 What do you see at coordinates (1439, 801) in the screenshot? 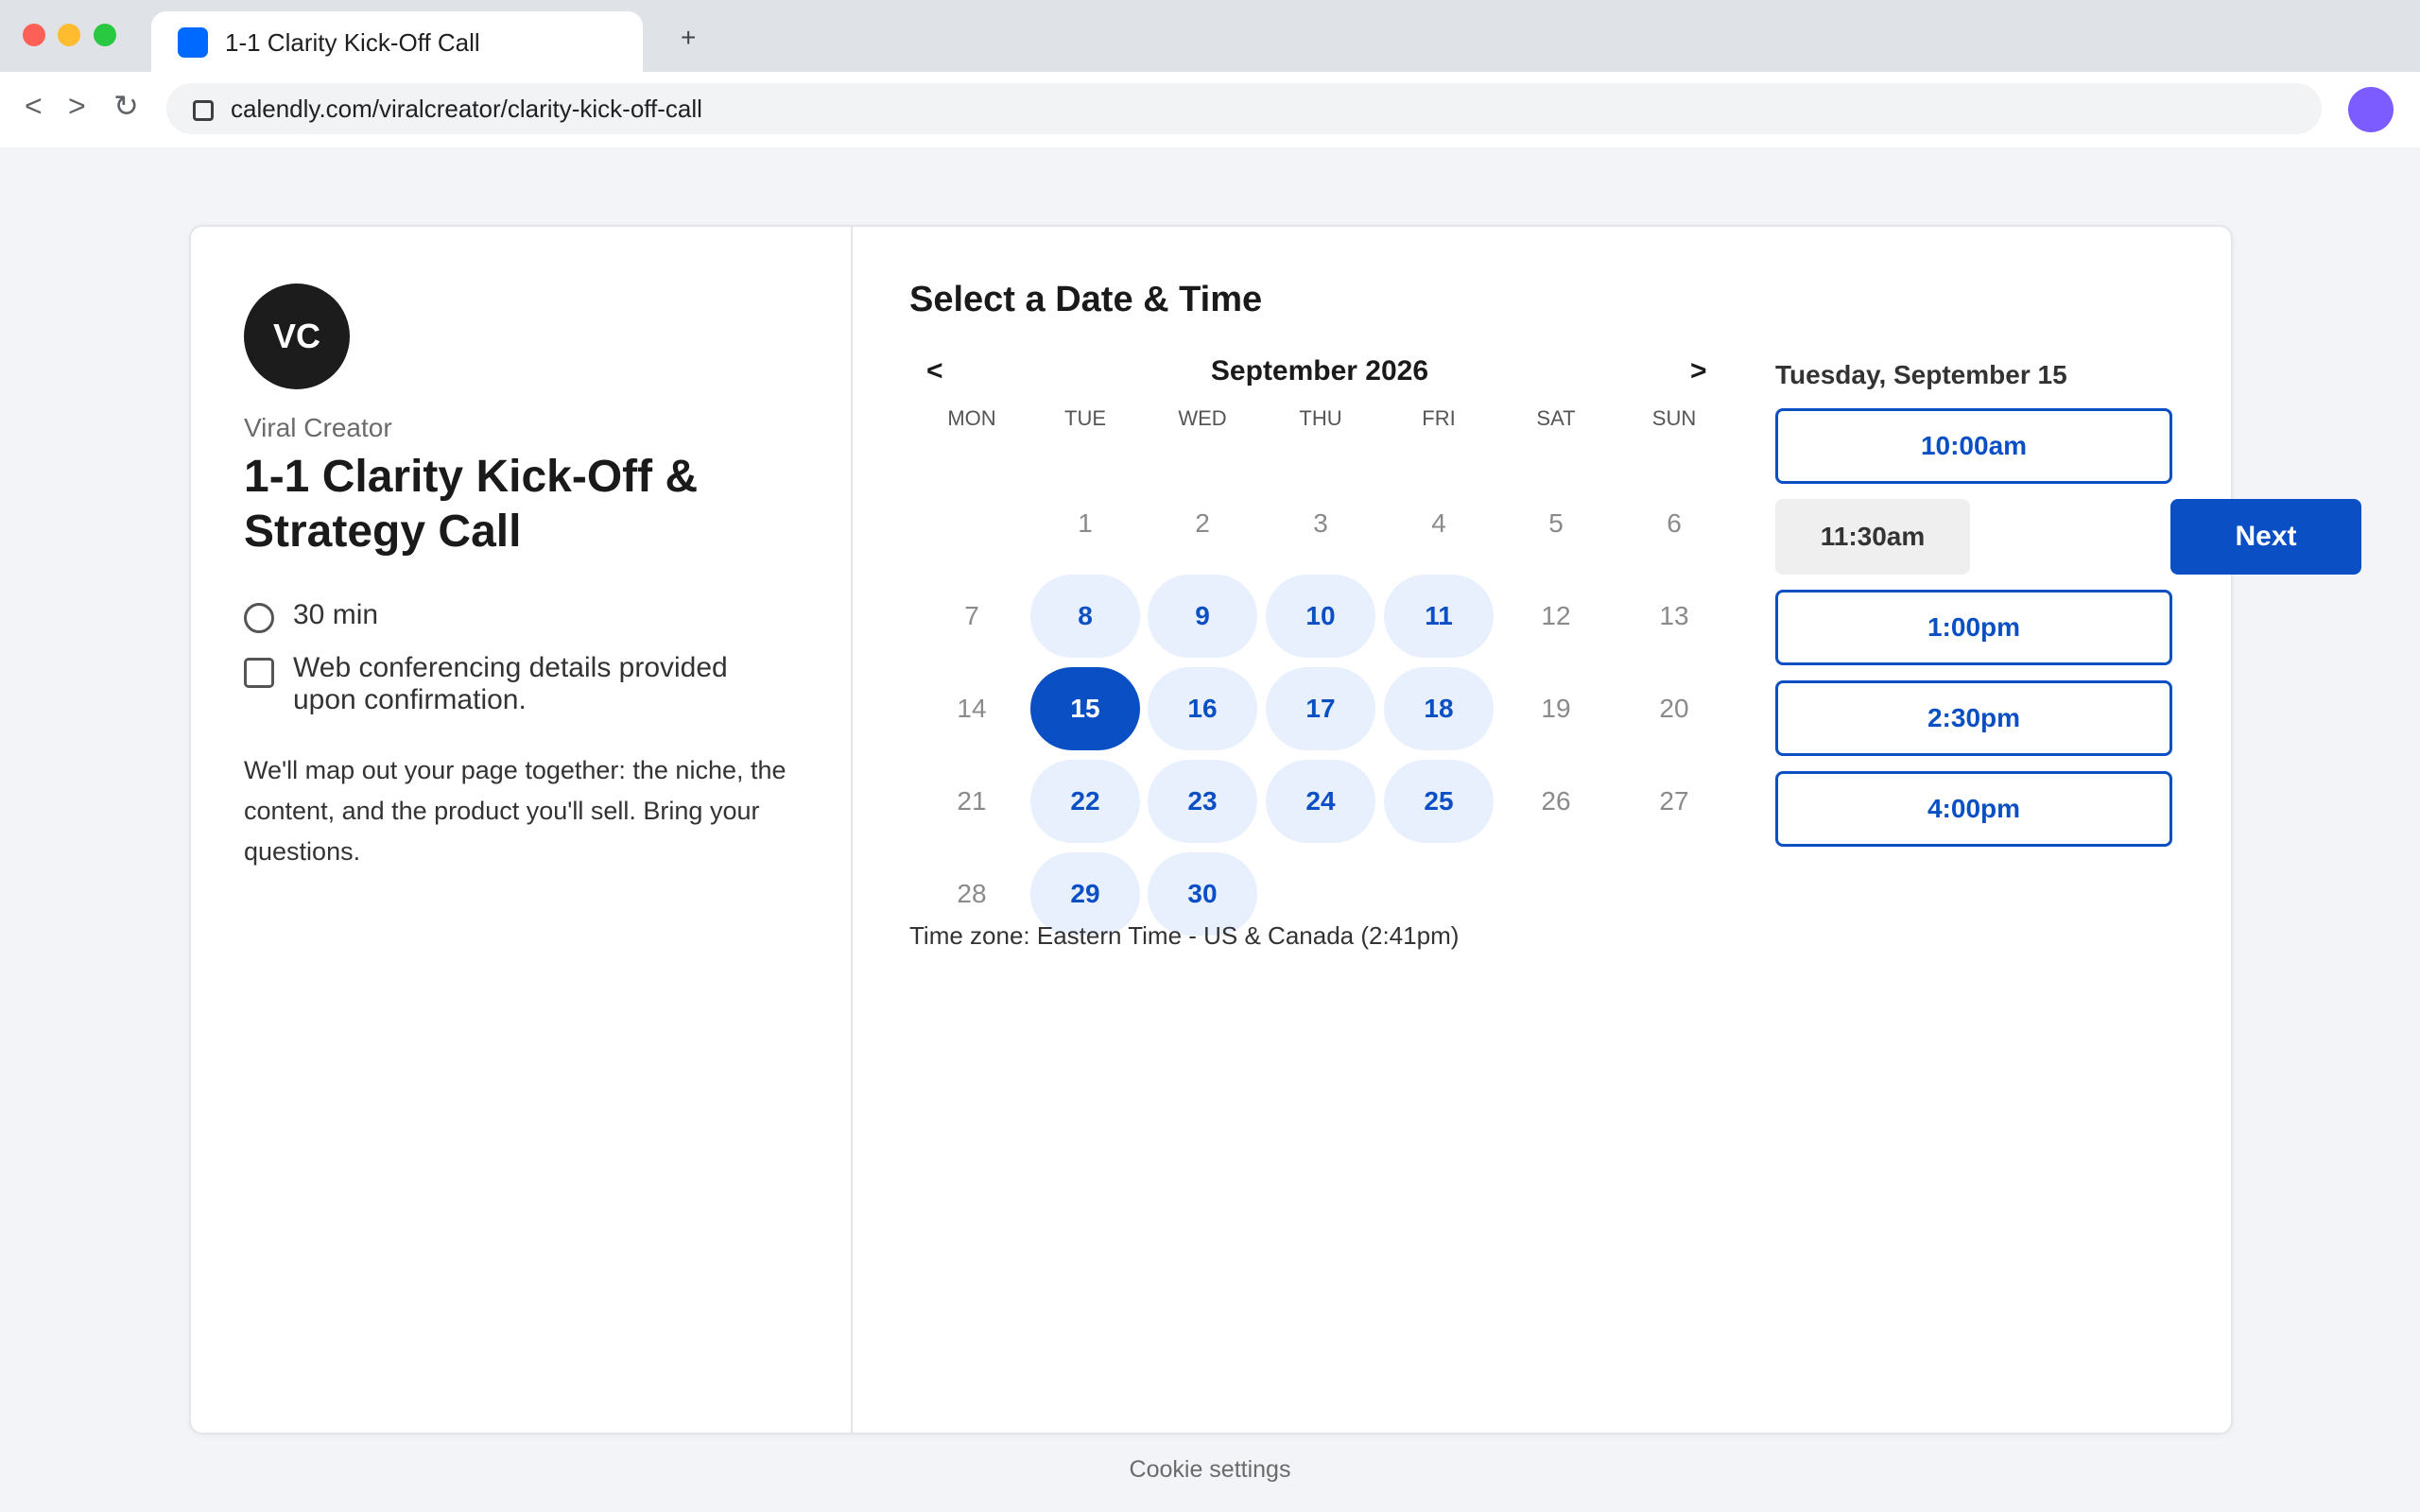
I see `calendar-day-25: 25` at bounding box center [1439, 801].